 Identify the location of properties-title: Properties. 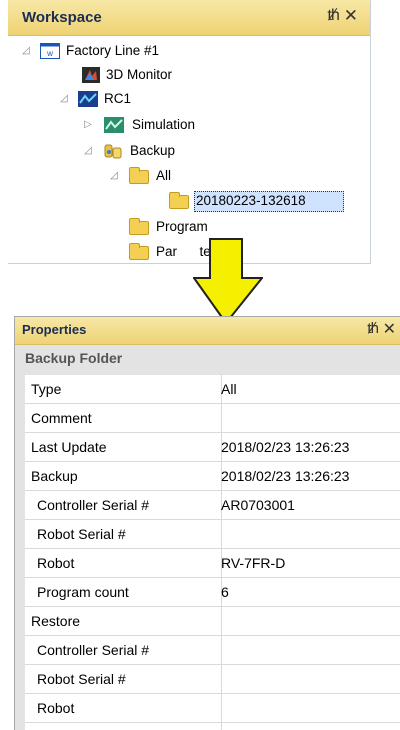
(54, 329).